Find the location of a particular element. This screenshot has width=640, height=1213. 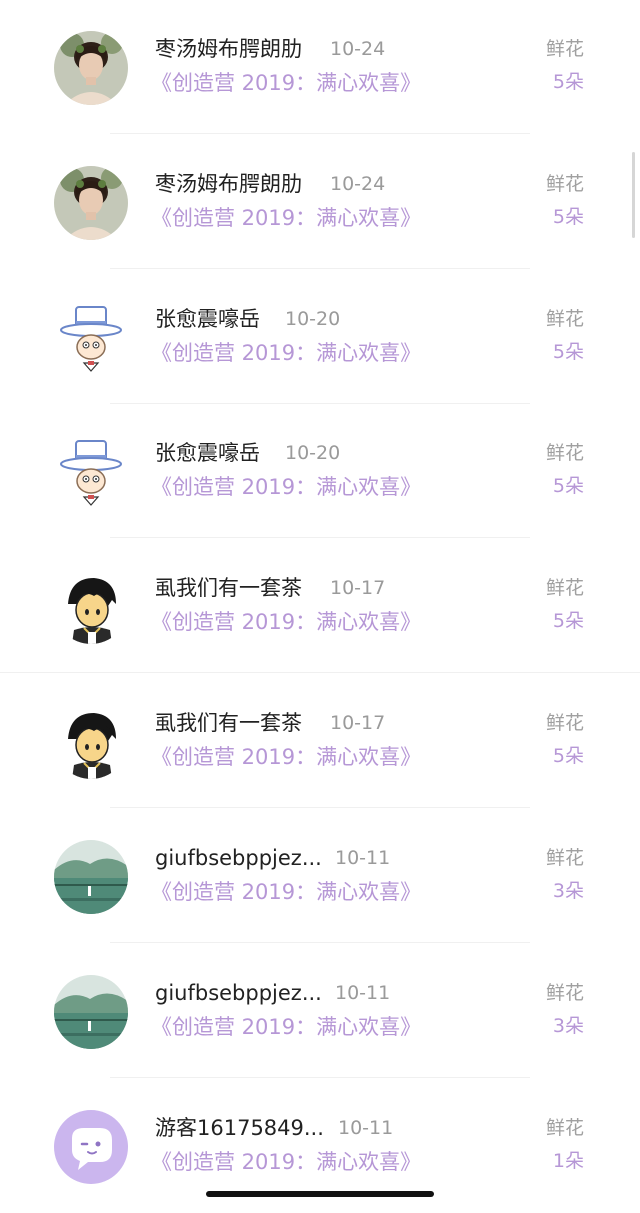

home-indicator is located at coordinates (320, 1194).